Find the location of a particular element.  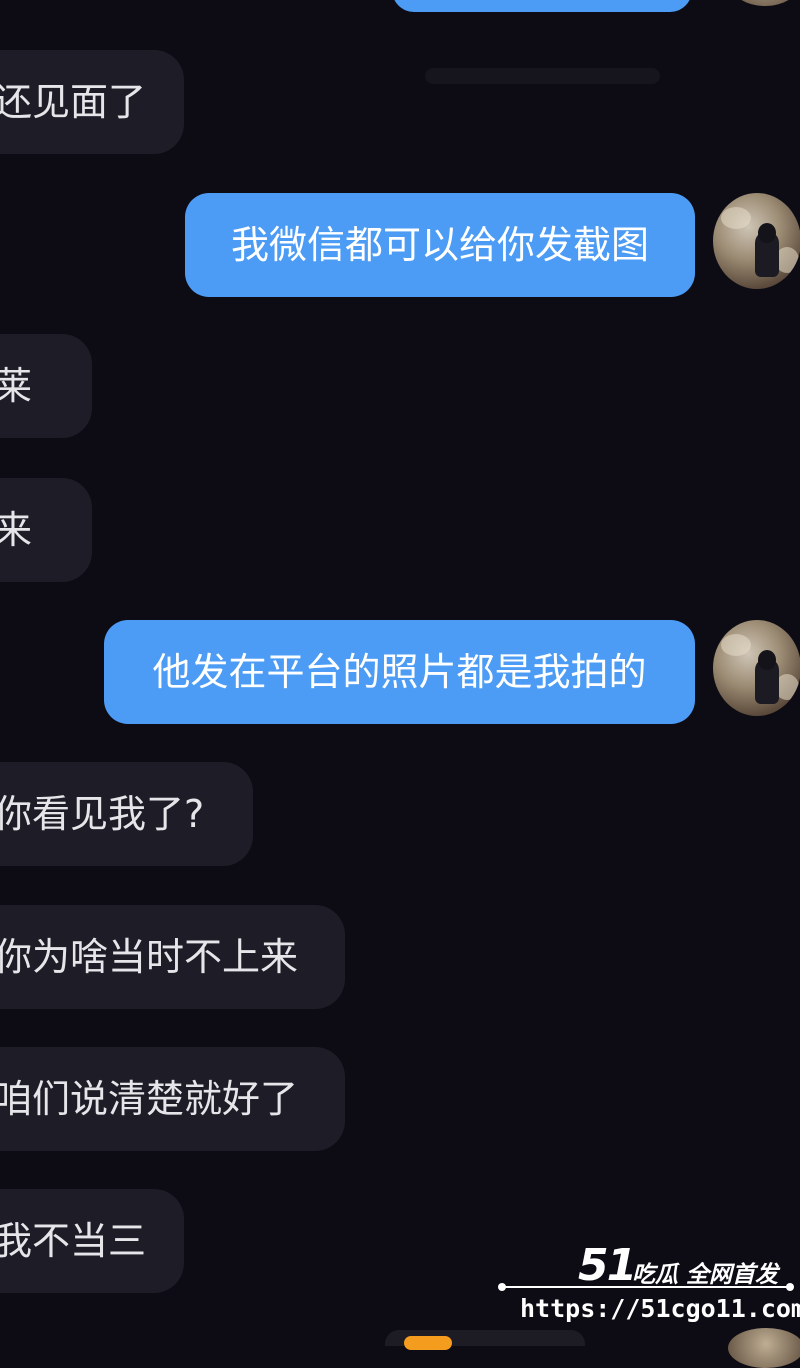

message-text: 我微信都可以给你发截图 is located at coordinates (439, 245).